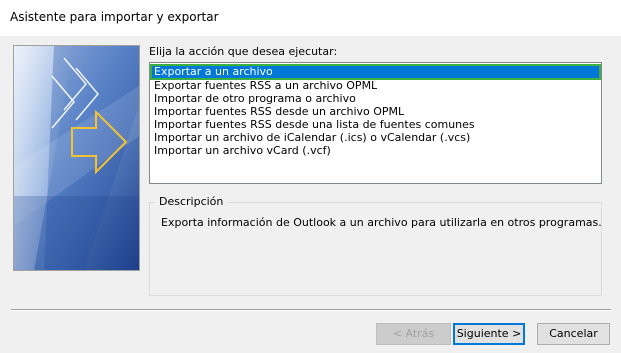  What do you see at coordinates (413, 334) in the screenshot?
I see `back-button: < Atrás` at bounding box center [413, 334].